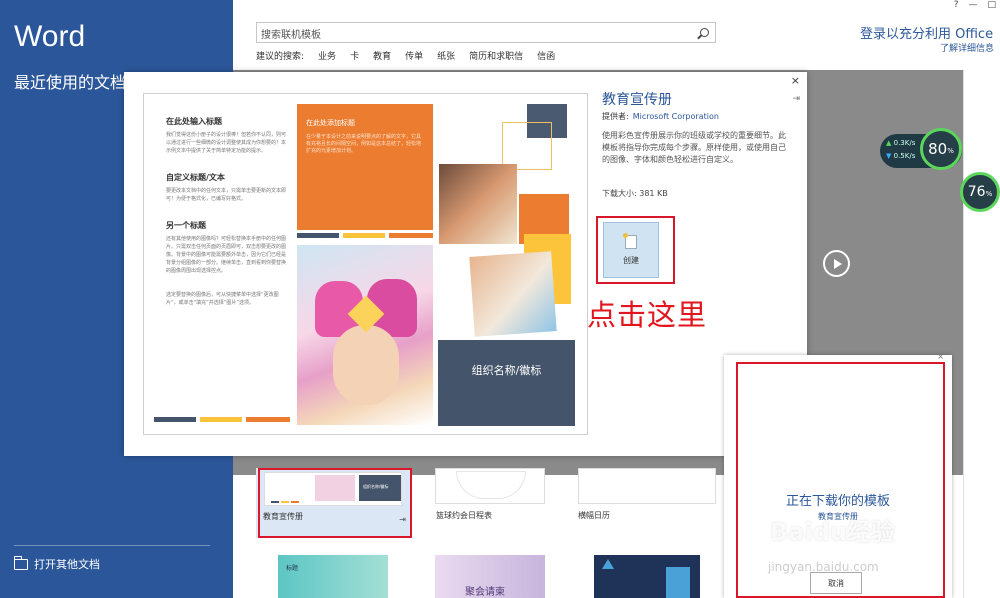  I want to click on open-other-label: 打开其他文档, so click(67, 564).